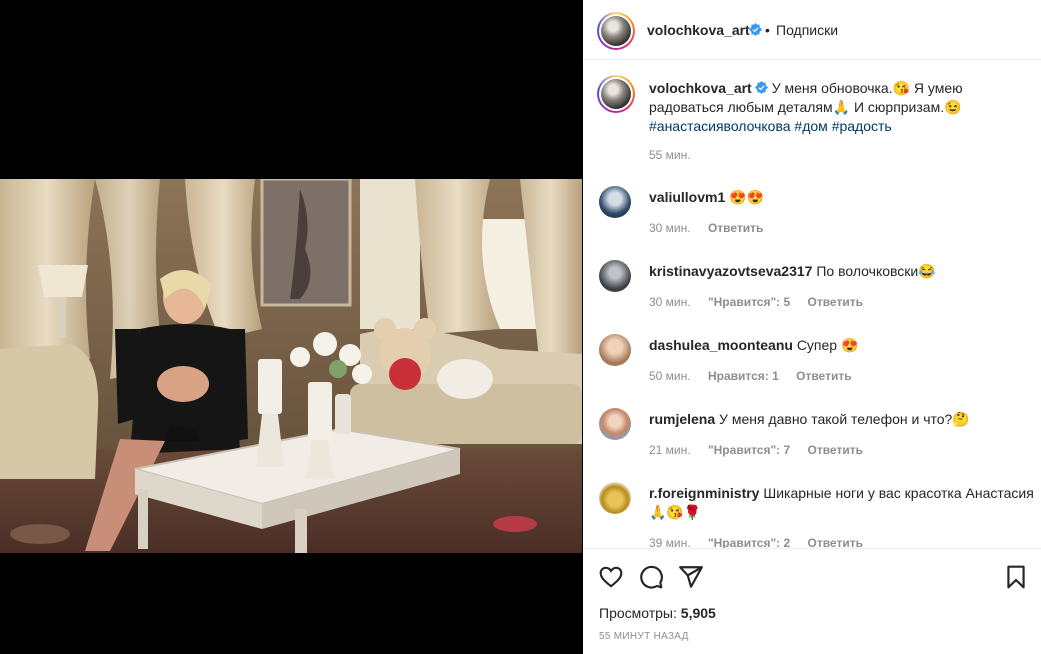 This screenshot has width=1041, height=654. Describe the element at coordinates (730, 271) in the screenshot. I see `commenter-username: kristinavyazovtseva2317` at that location.